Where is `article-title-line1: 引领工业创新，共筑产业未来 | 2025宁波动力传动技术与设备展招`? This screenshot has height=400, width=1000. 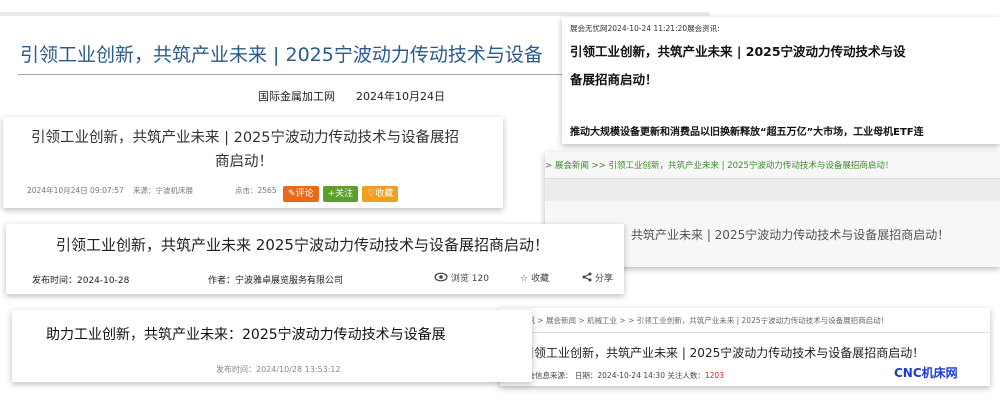 article-title-line1: 引领工业创新，共筑产业未来 | 2025宁波动力传动技术与设备展招 is located at coordinates (245, 136).